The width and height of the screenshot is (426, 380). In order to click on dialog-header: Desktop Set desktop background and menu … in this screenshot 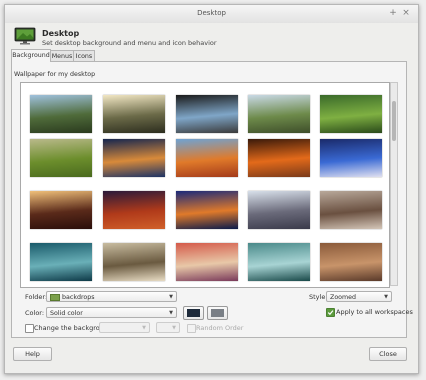, I will do `click(211, 37)`.